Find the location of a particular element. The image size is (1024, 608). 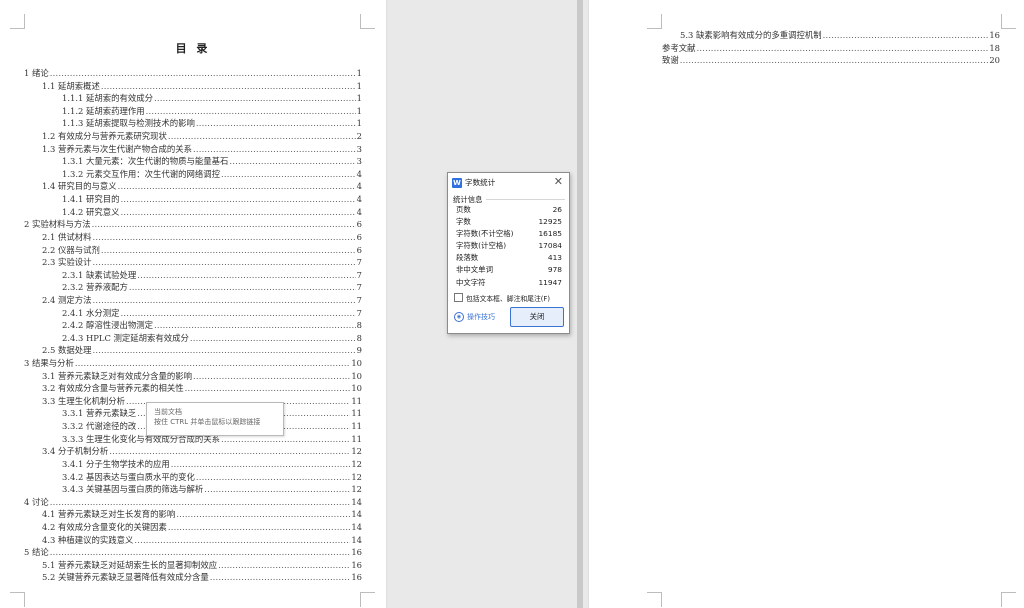

toc-entry: 1.2 有效成分与营养元素研究现状 2 is located at coordinates (193, 136).